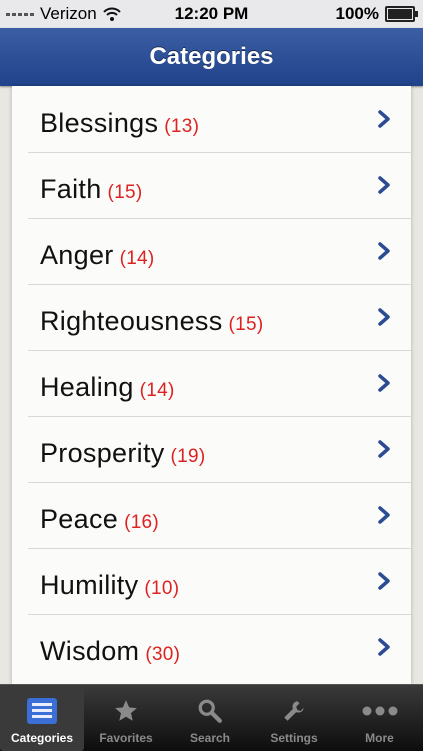  I want to click on category-count: (16), so click(142, 522).